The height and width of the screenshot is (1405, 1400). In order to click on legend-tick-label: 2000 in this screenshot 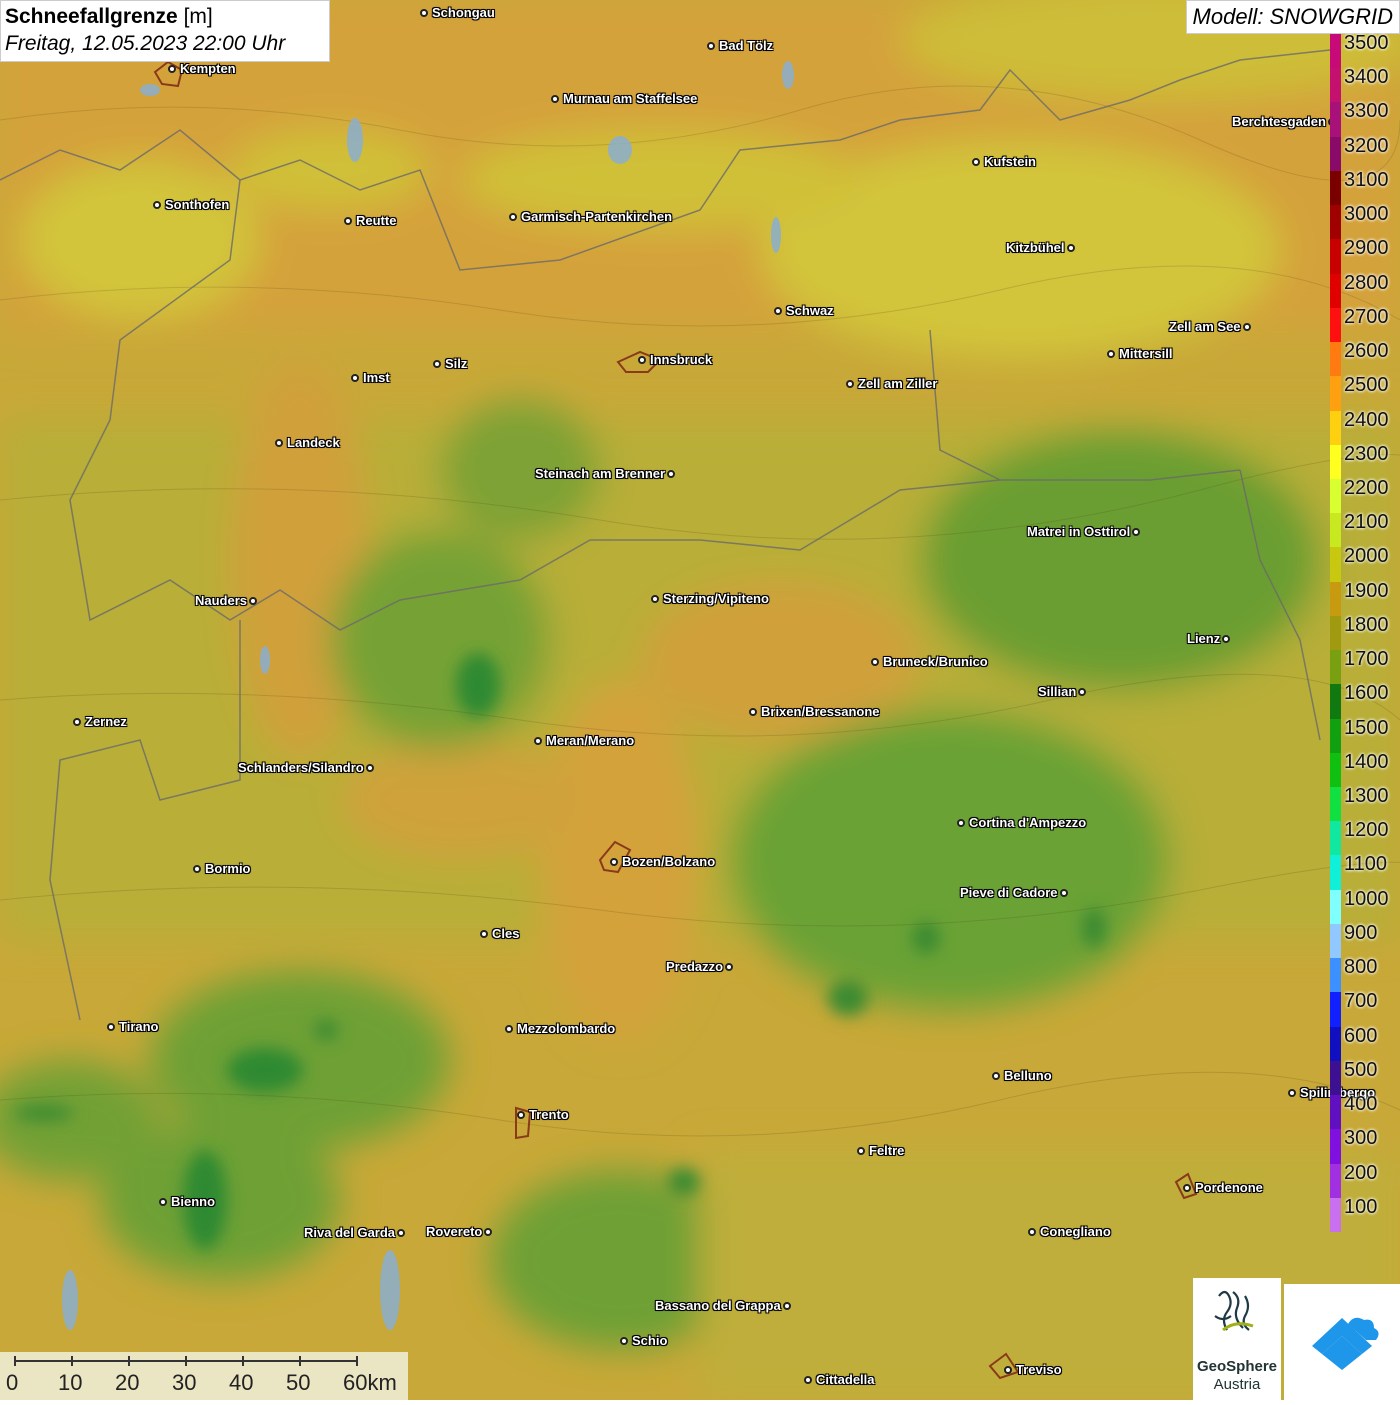, I will do `click(1366, 556)`.